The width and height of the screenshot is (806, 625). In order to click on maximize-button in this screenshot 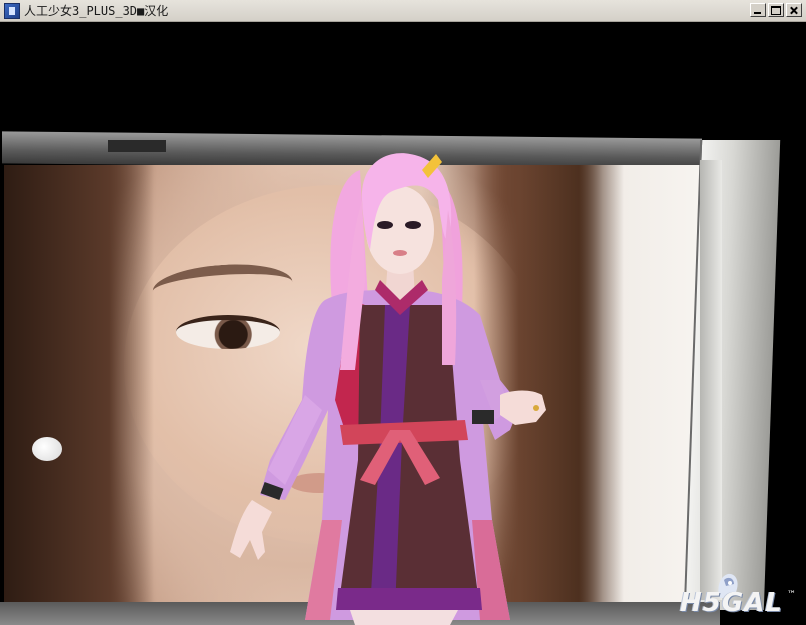, I will do `click(776, 10)`.